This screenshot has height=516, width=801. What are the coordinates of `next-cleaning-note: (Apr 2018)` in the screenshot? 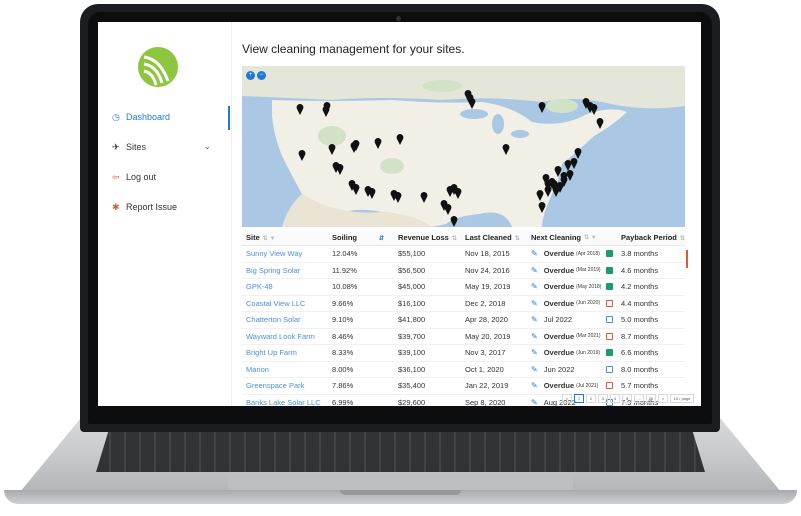 It's located at (588, 253).